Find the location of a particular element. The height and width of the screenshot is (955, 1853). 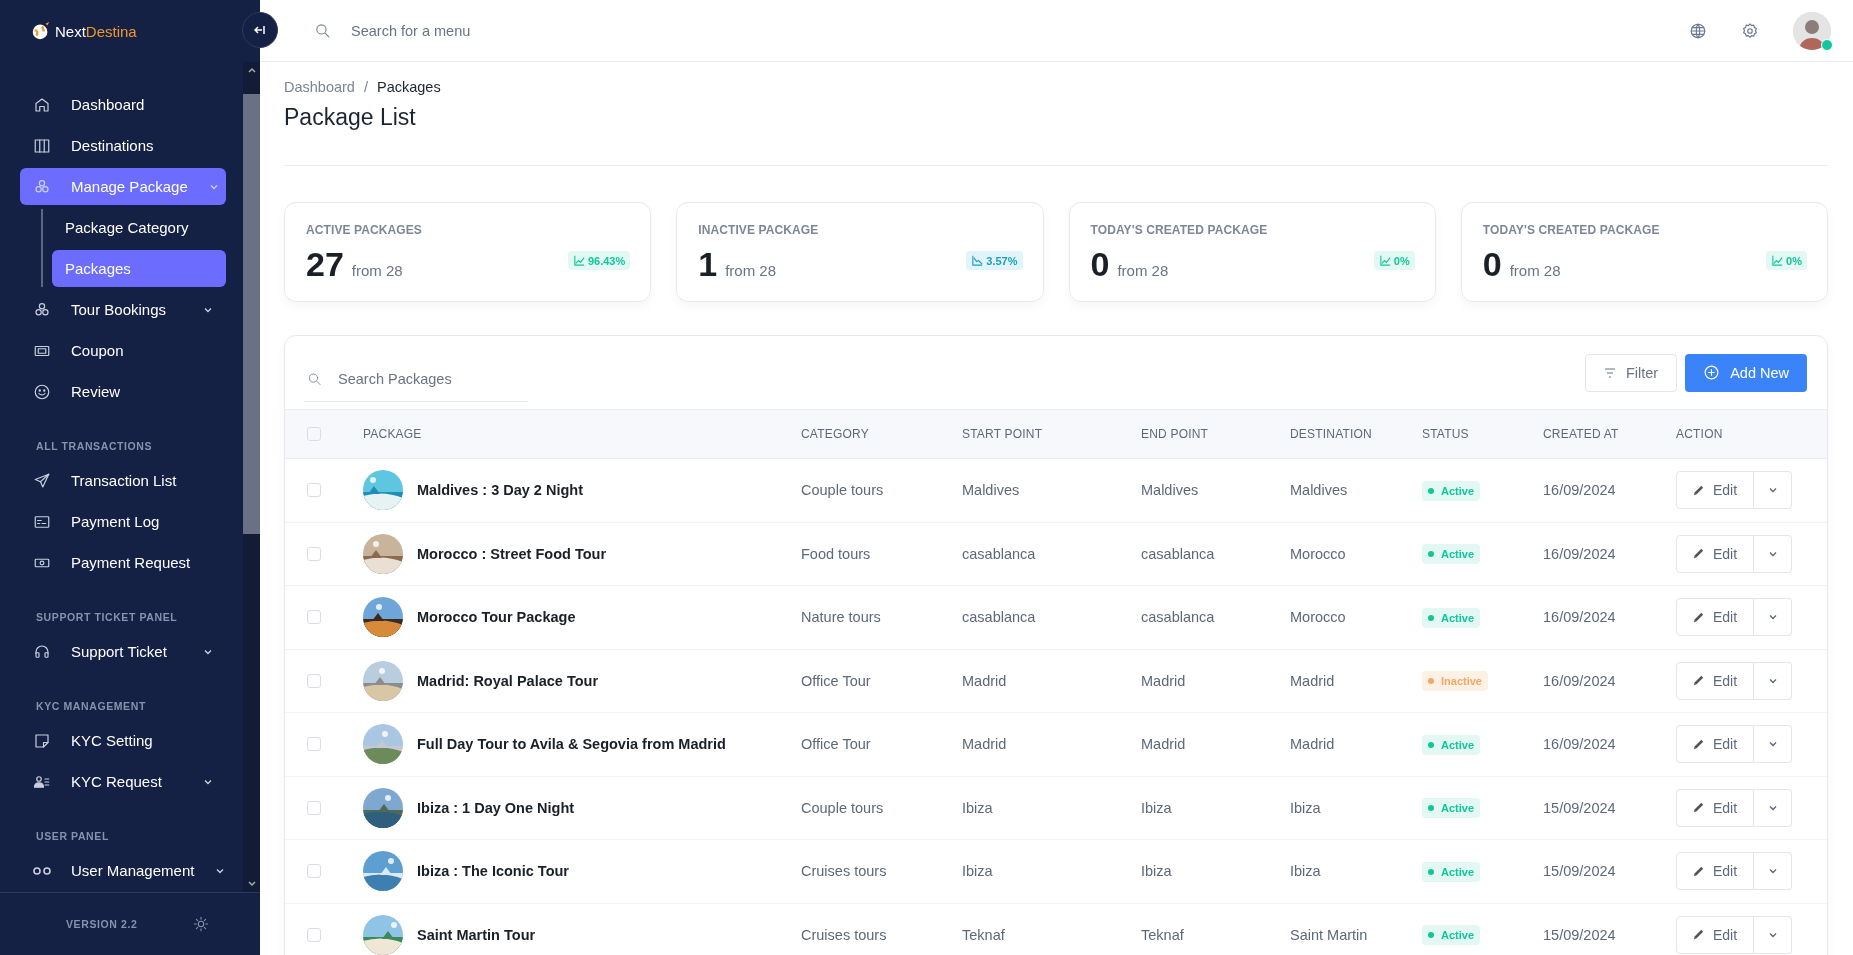

column-header: ACTION is located at coordinates (1700, 434).